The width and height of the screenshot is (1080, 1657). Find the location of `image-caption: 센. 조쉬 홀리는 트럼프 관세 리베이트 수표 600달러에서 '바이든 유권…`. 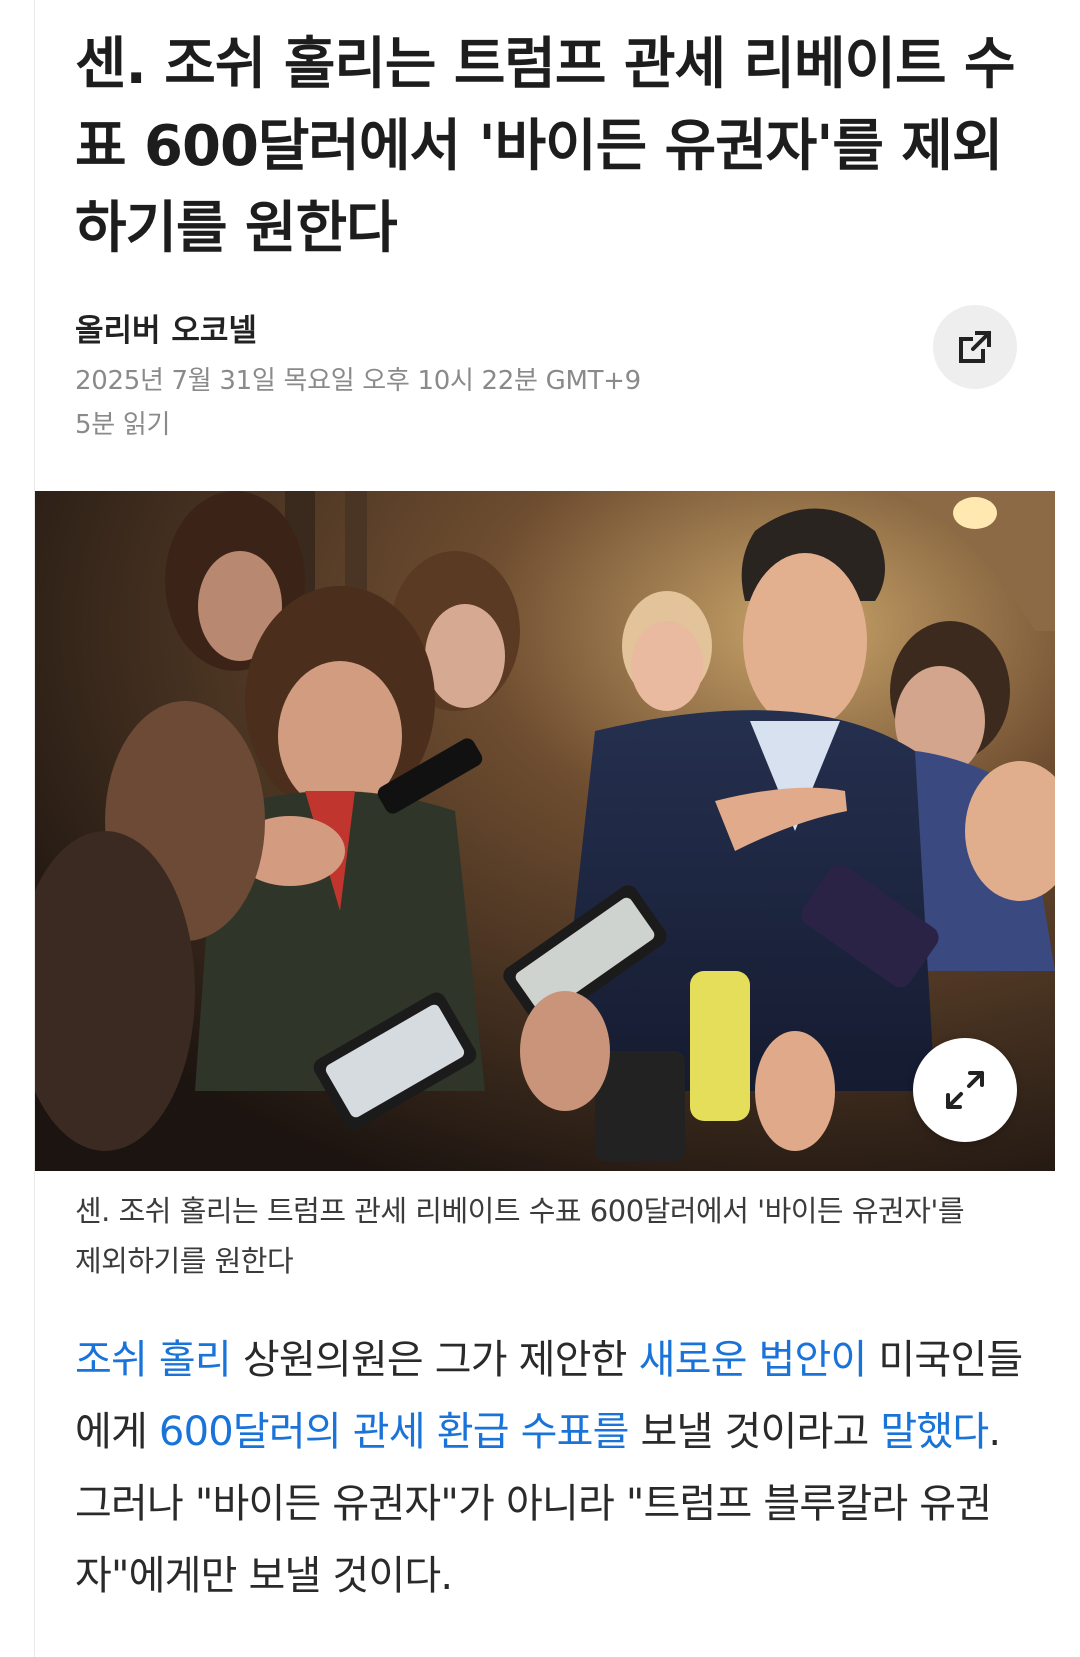

image-caption: 센. 조쉬 홀리는 트럼프 관세 리베이트 수표 600달러에서 '바이든 유권… is located at coordinates (520, 1236).